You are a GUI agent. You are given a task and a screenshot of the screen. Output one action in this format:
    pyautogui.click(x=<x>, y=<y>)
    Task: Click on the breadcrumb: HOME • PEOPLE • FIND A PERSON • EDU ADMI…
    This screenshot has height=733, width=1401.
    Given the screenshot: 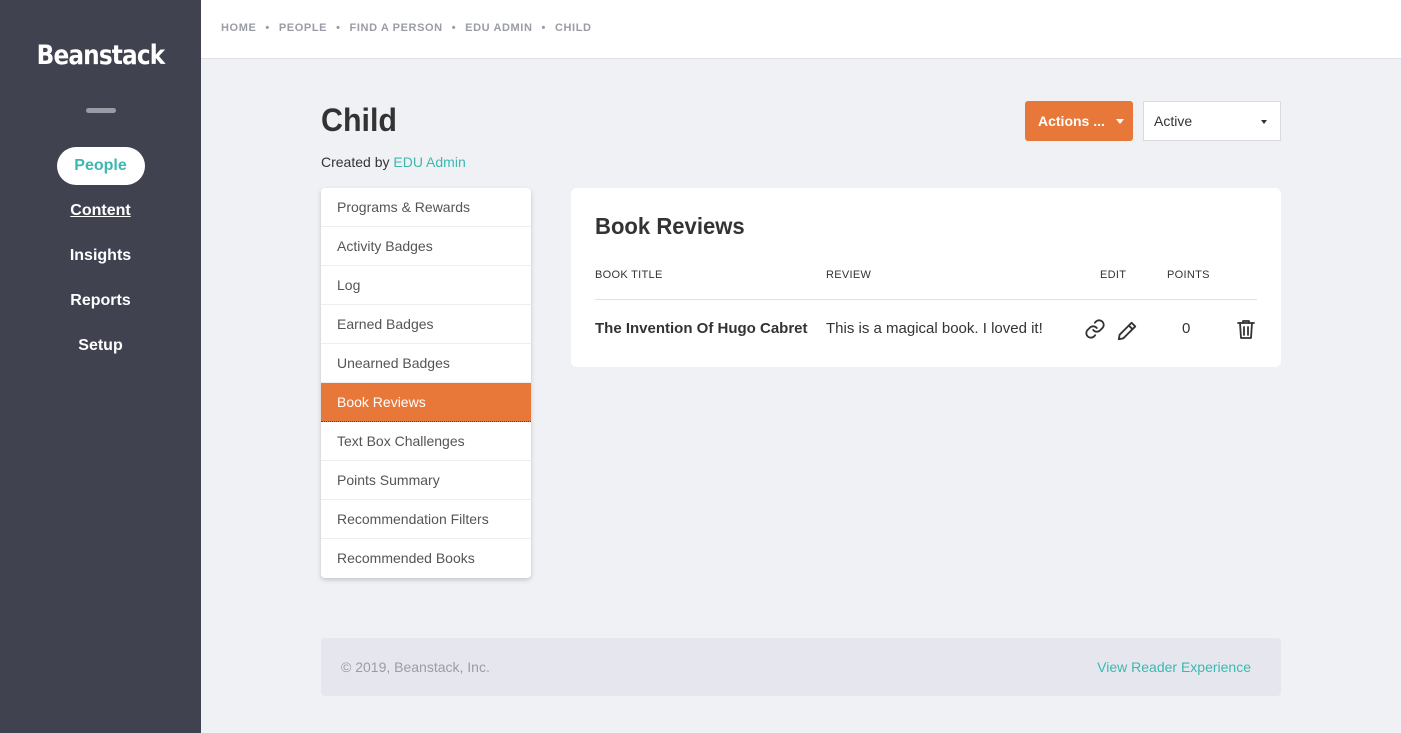 What is the action you would take?
    pyautogui.click(x=406, y=28)
    